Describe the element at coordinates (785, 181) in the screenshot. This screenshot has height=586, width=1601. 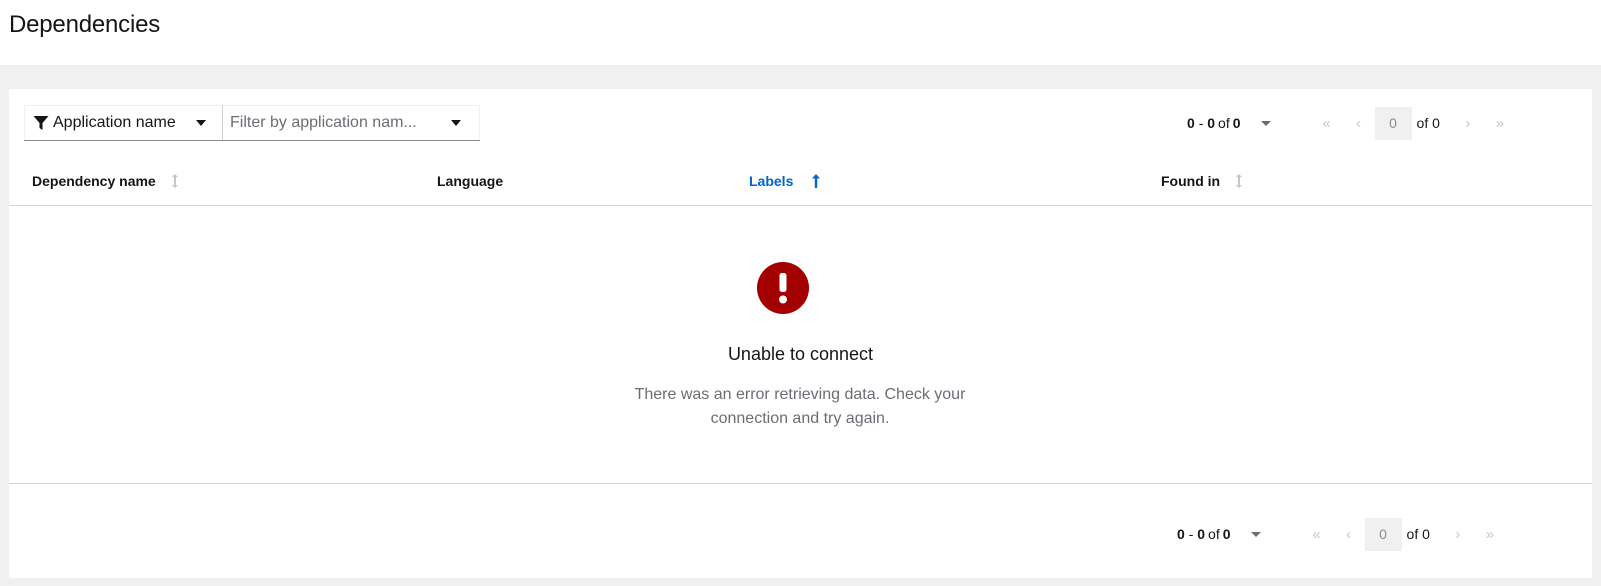
I see `column-header-labels: Labels` at that location.